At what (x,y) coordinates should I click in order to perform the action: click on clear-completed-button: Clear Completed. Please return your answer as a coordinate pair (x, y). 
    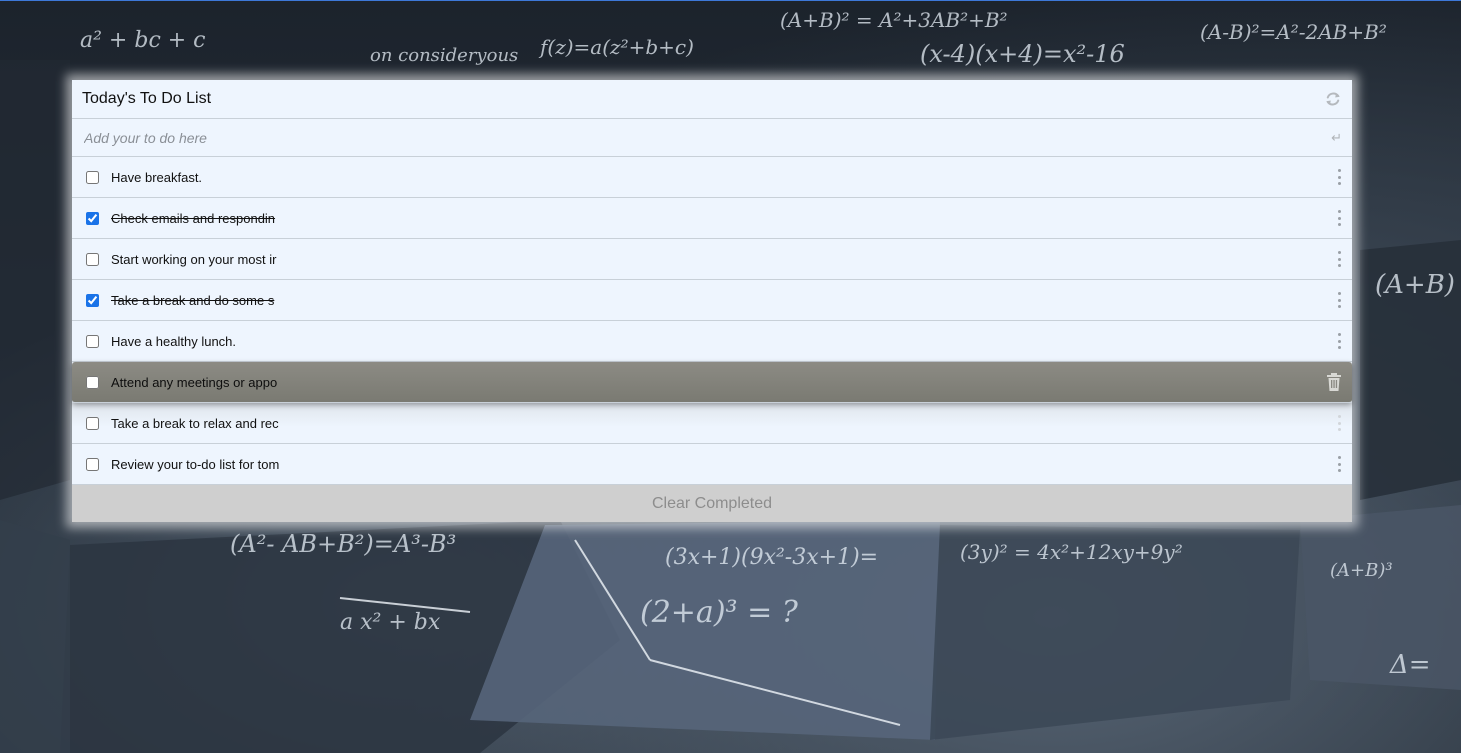
    Looking at the image, I should click on (712, 503).